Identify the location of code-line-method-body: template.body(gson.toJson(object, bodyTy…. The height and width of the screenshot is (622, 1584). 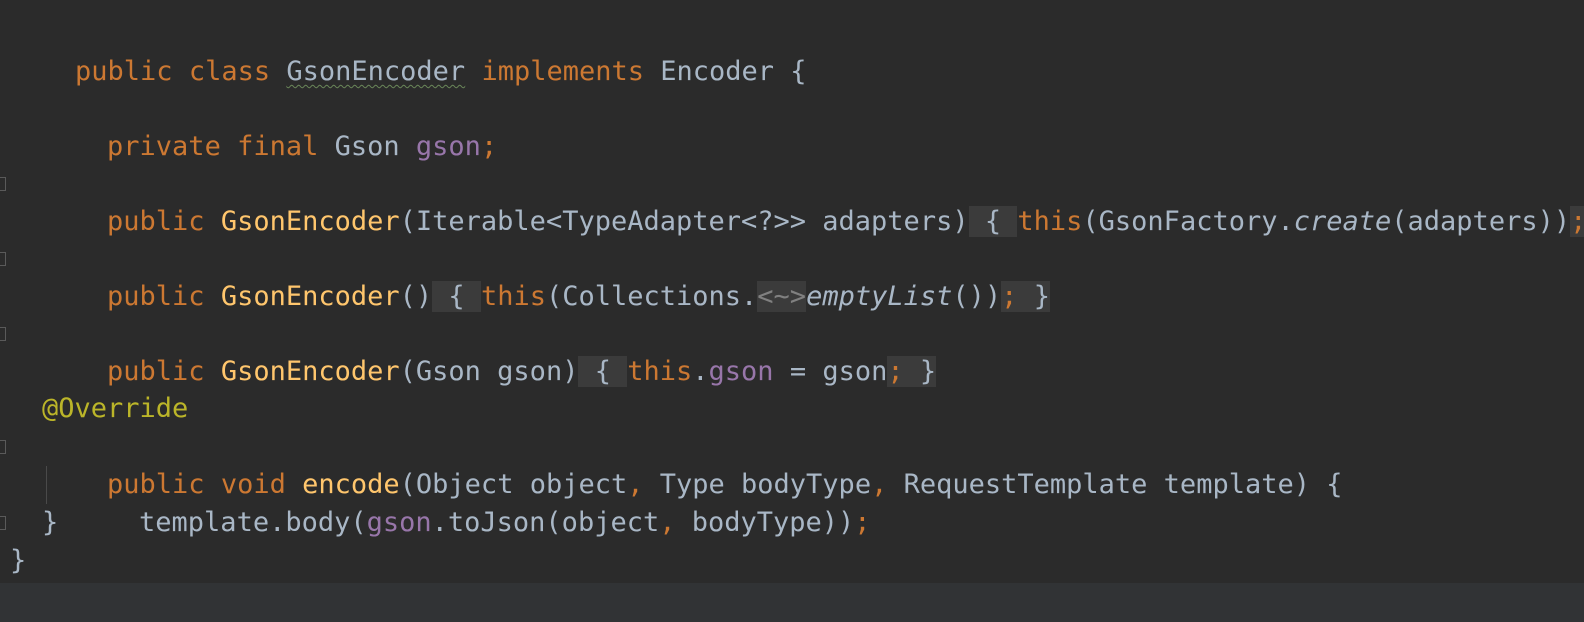
(472, 502).